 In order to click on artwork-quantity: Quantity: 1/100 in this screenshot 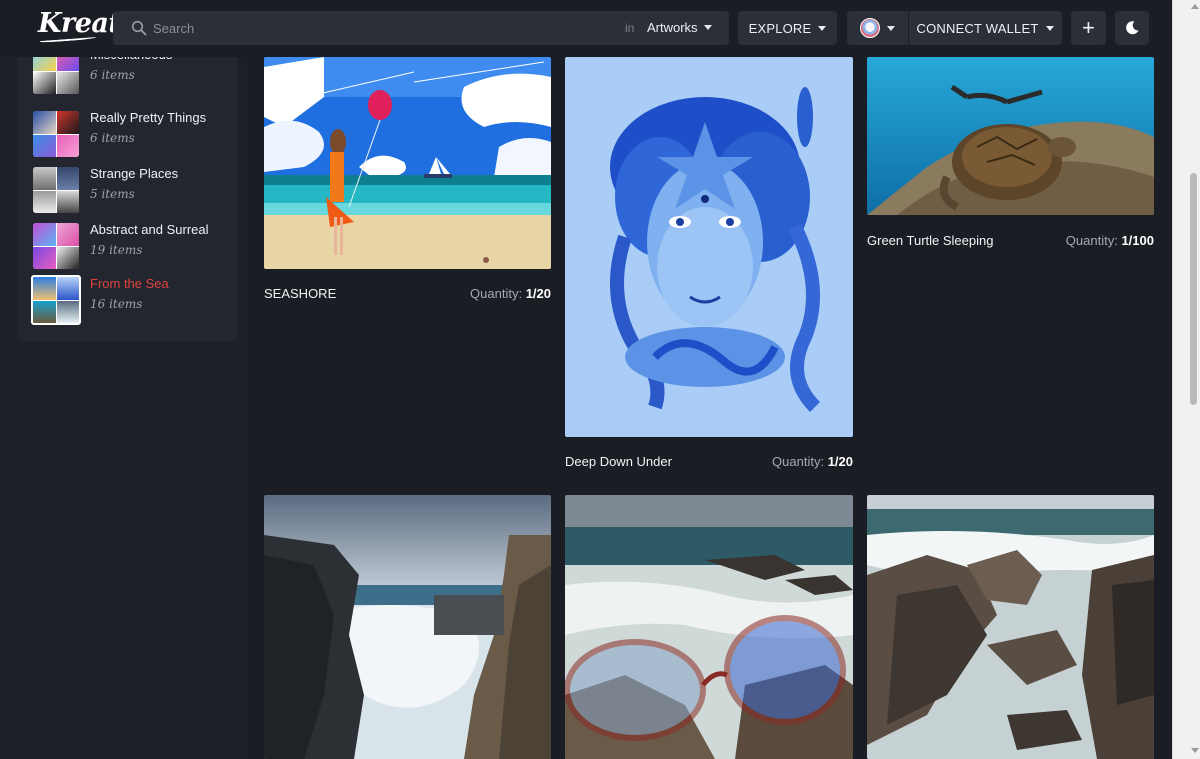, I will do `click(1084, 240)`.